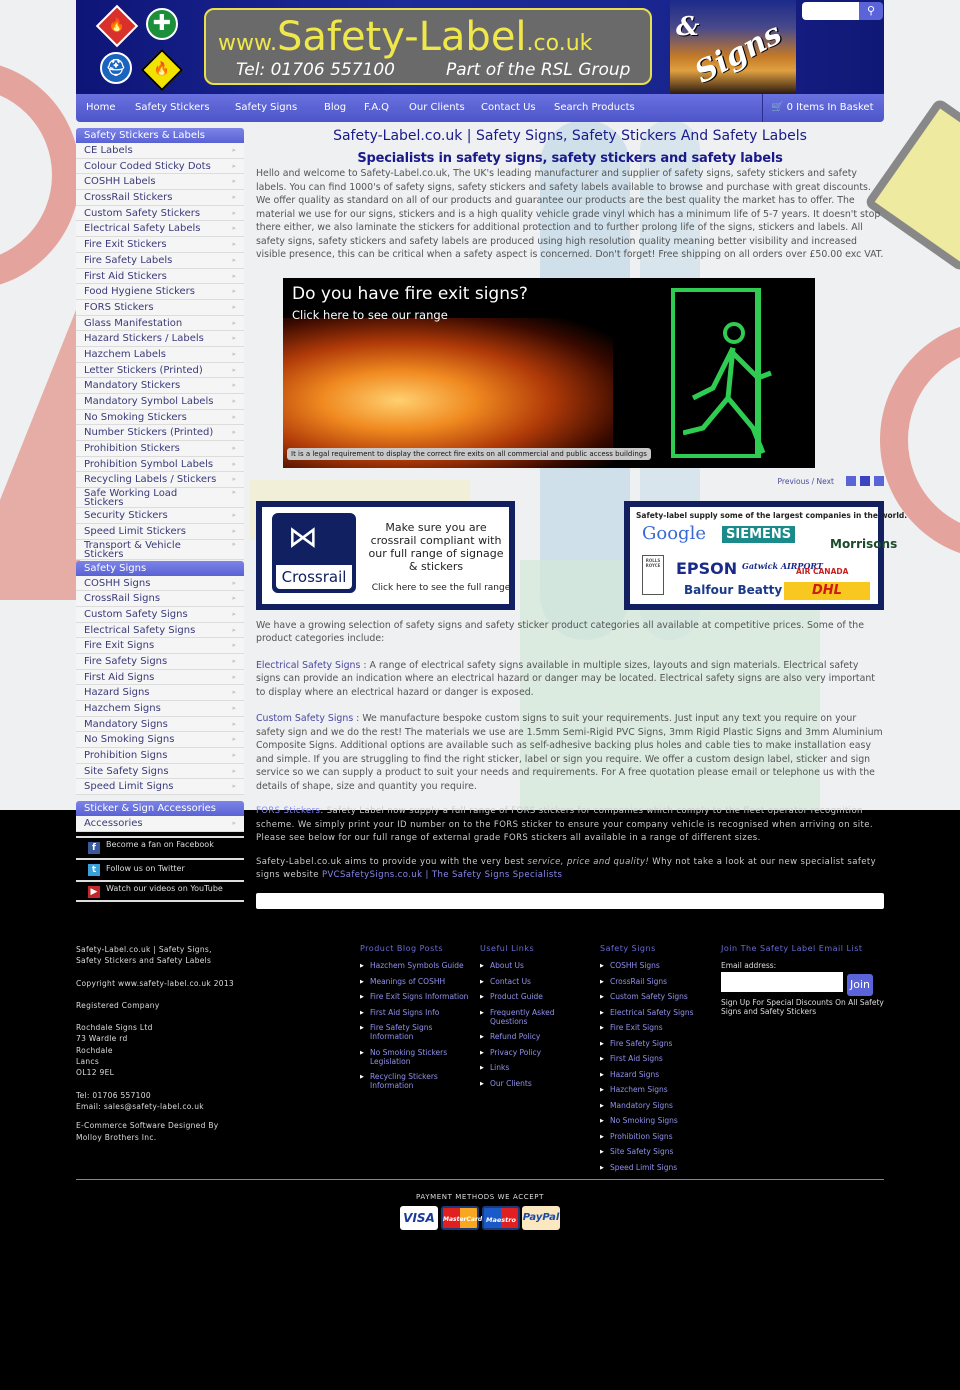 The height and width of the screenshot is (1390, 960). I want to click on sidebar-item: Prohibition Symbol Labels ▸, so click(160, 464).